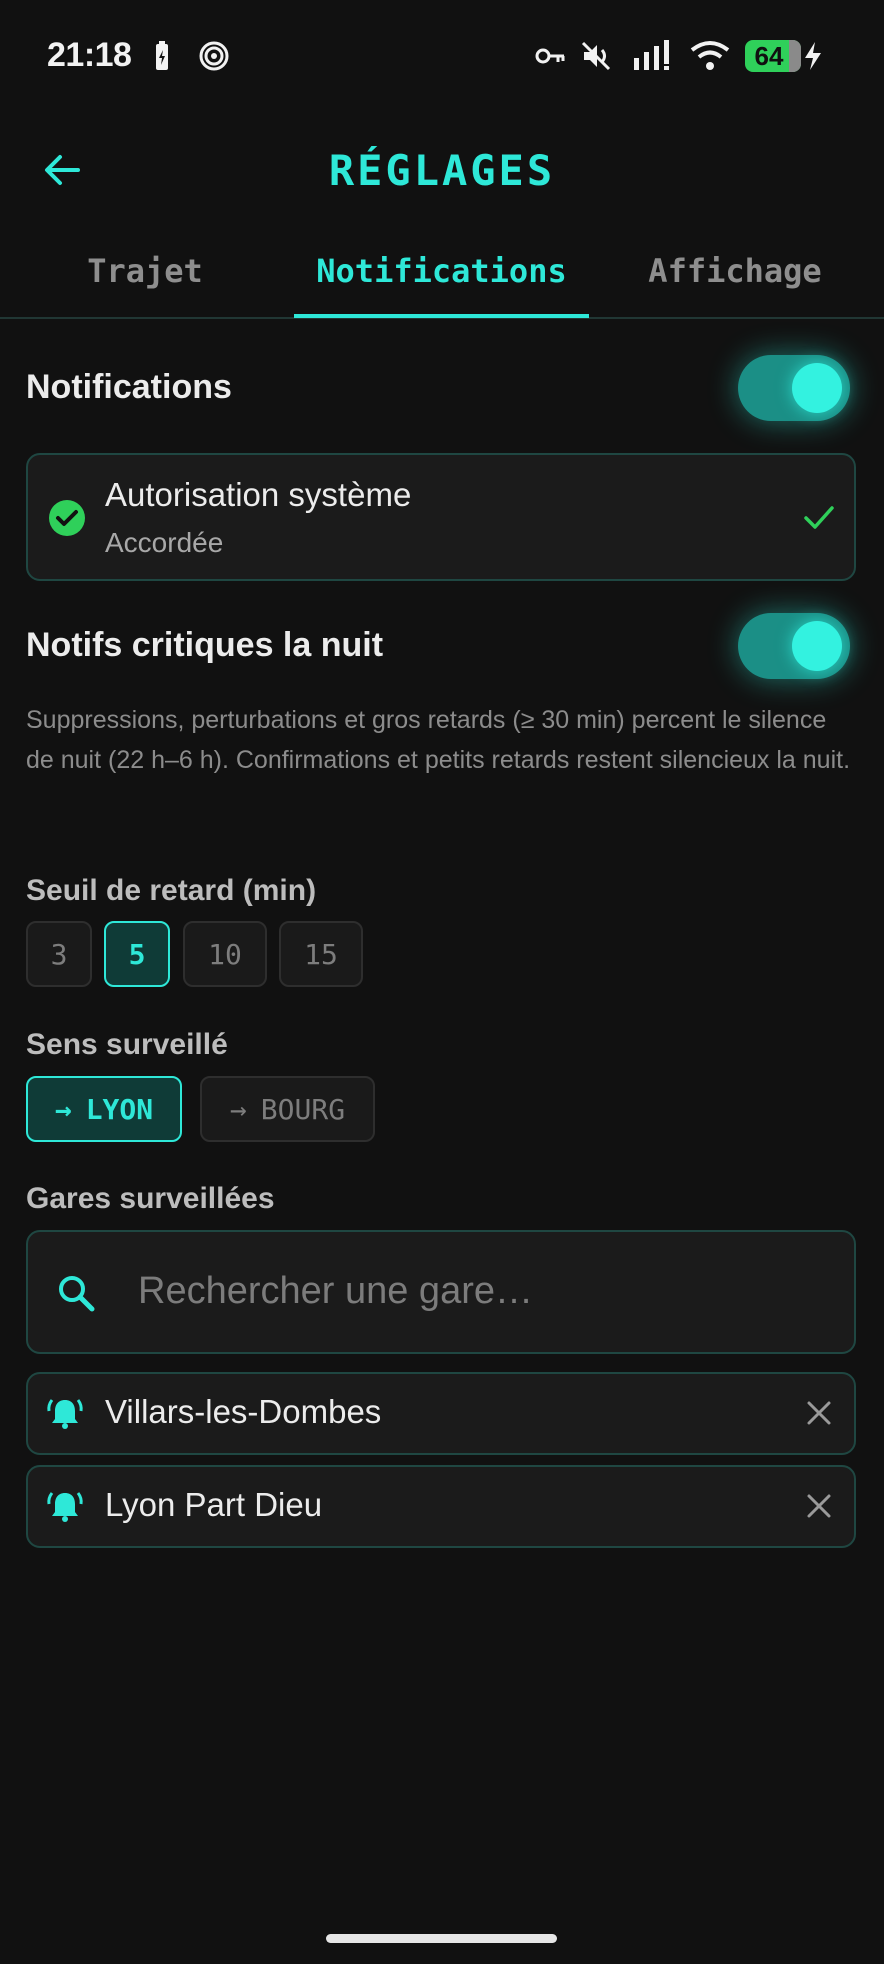 This screenshot has height=1964, width=884. Describe the element at coordinates (441, 316) in the screenshot. I see `tab-active-indicator` at that location.